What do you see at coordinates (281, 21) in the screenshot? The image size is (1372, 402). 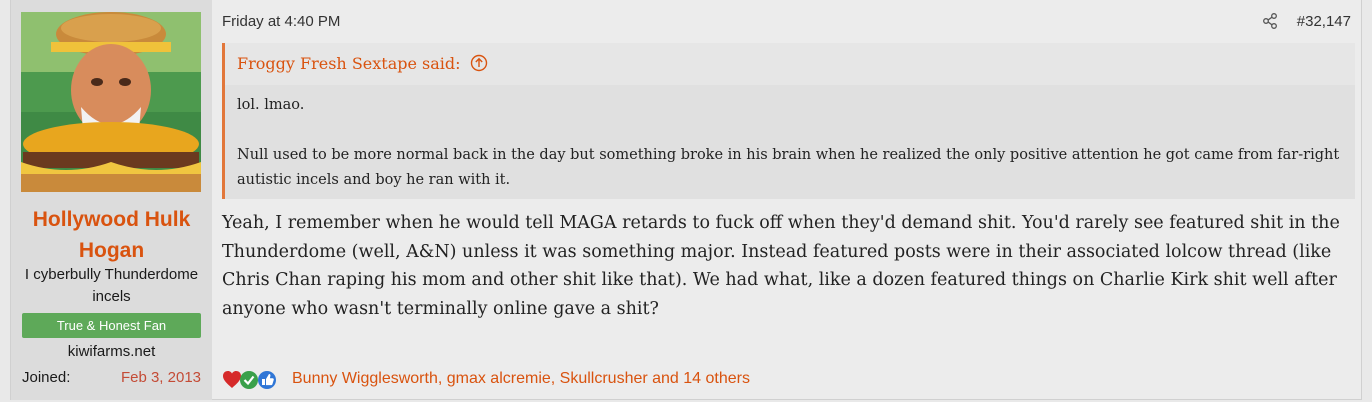 I see `post-date: Friday at 4:40 PM` at bounding box center [281, 21].